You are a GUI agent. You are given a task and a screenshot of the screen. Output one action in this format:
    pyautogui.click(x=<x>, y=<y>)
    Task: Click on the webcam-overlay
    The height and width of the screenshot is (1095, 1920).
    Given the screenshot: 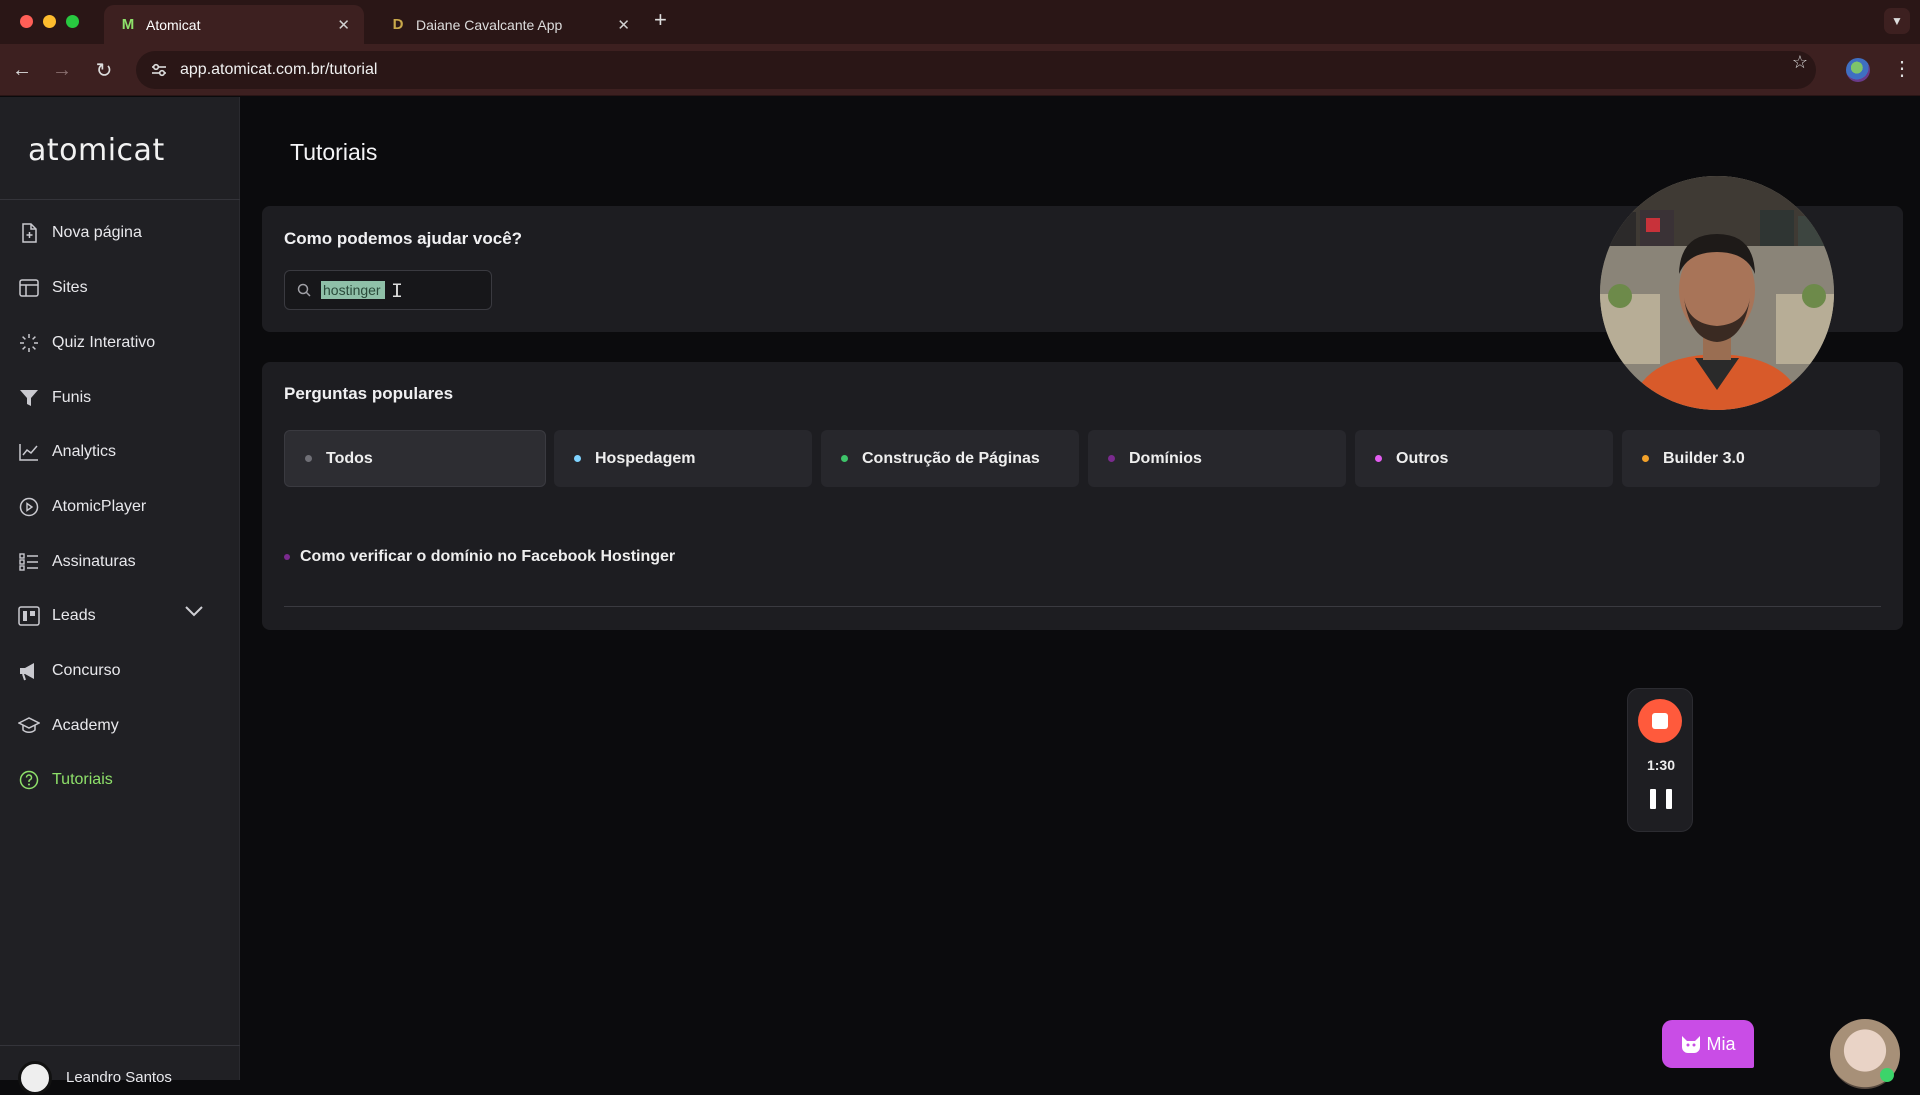 What is the action you would take?
    pyautogui.click(x=1717, y=293)
    